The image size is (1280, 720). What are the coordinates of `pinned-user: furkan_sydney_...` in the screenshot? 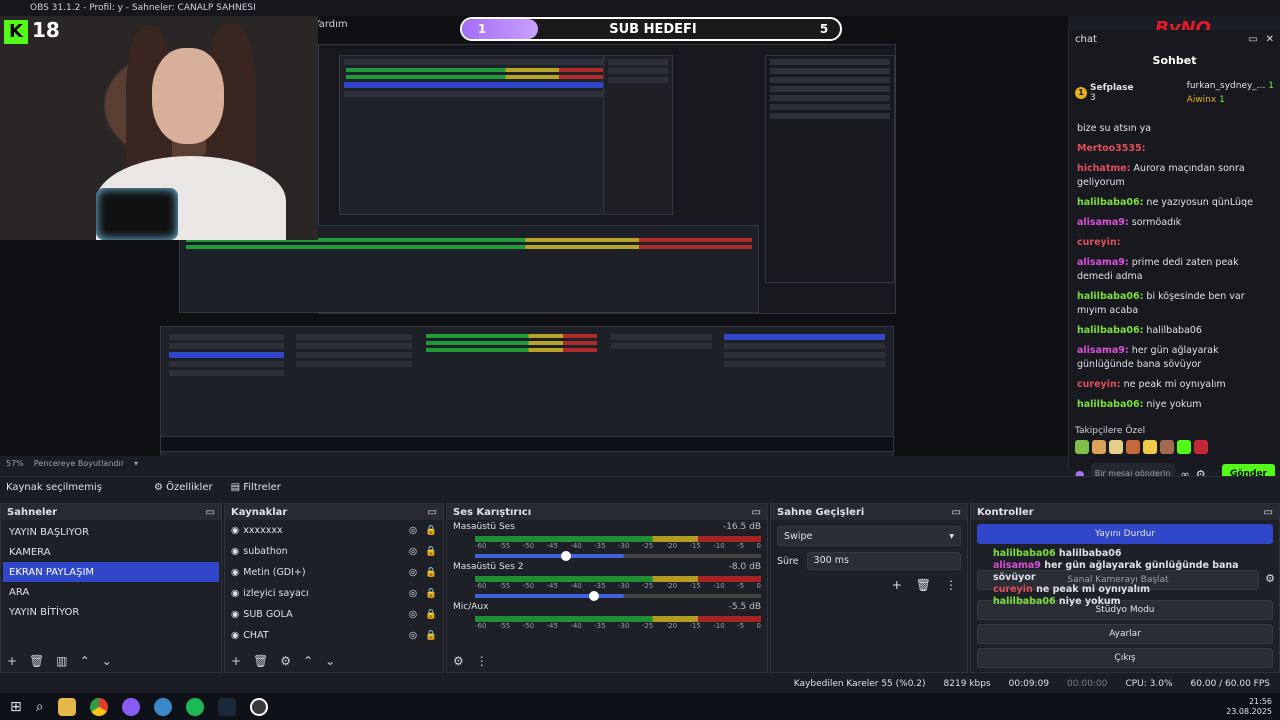 It's located at (1226, 86).